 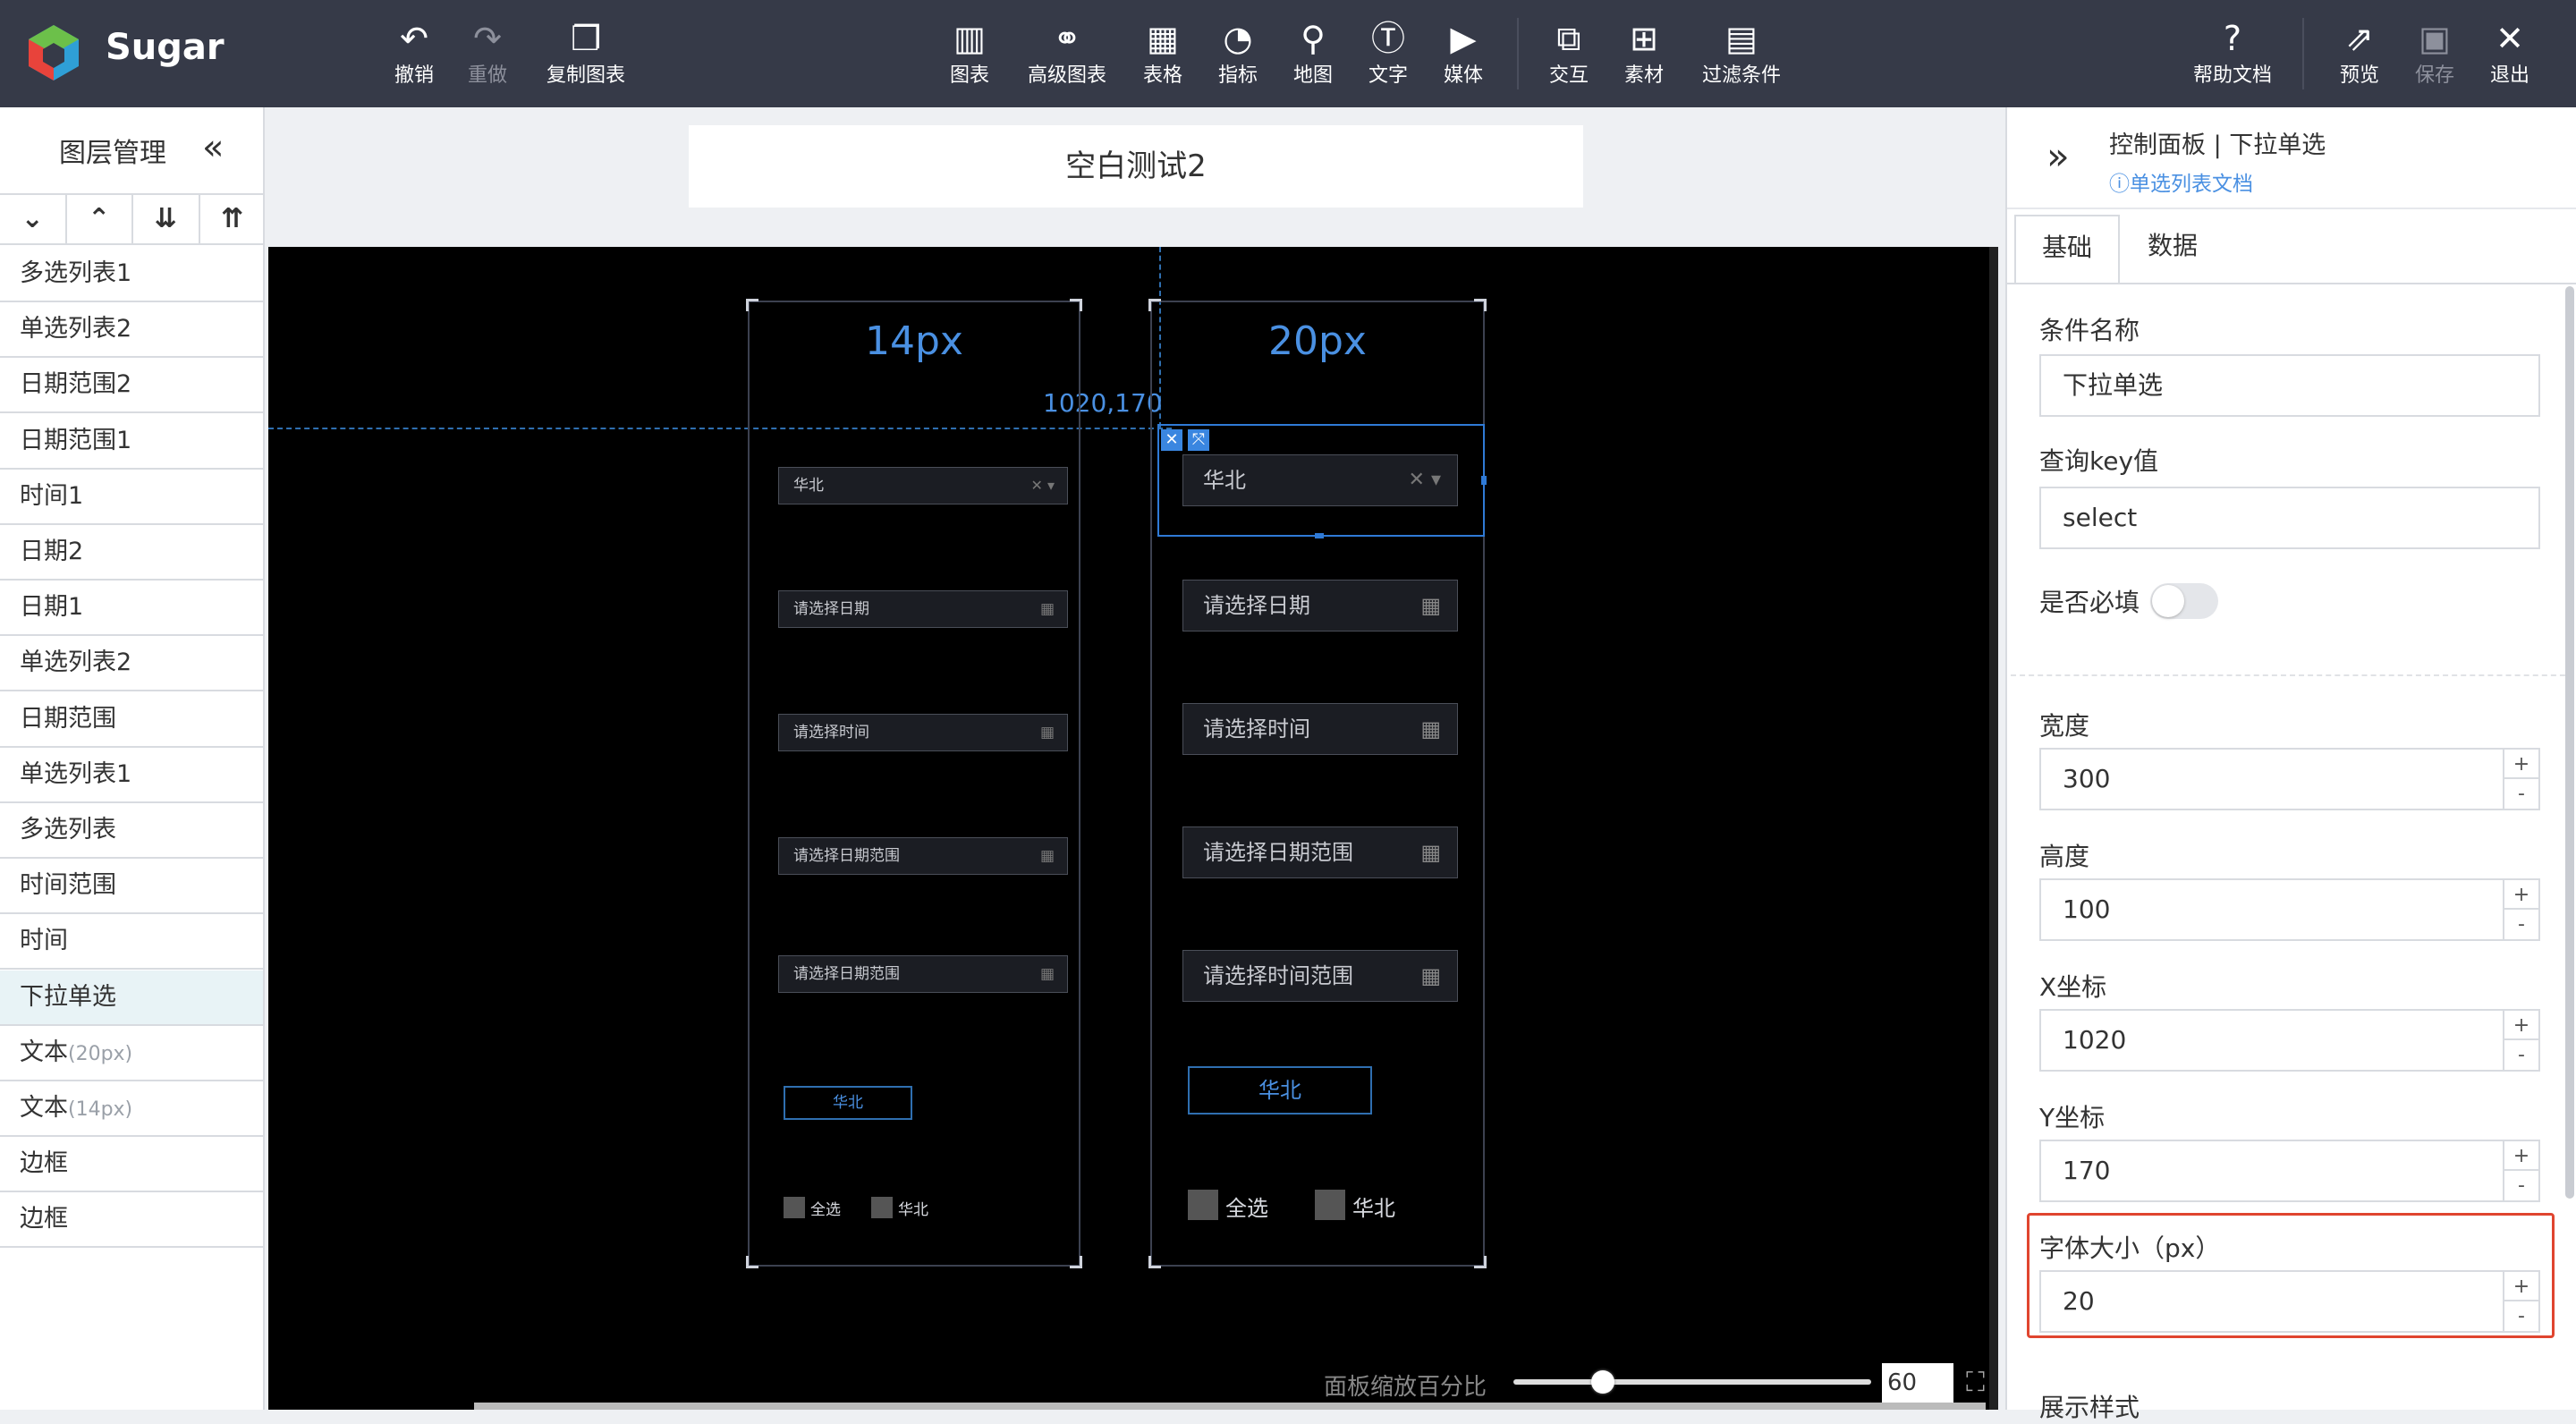 What do you see at coordinates (2289, 518) in the screenshot?
I see `key-input: select` at bounding box center [2289, 518].